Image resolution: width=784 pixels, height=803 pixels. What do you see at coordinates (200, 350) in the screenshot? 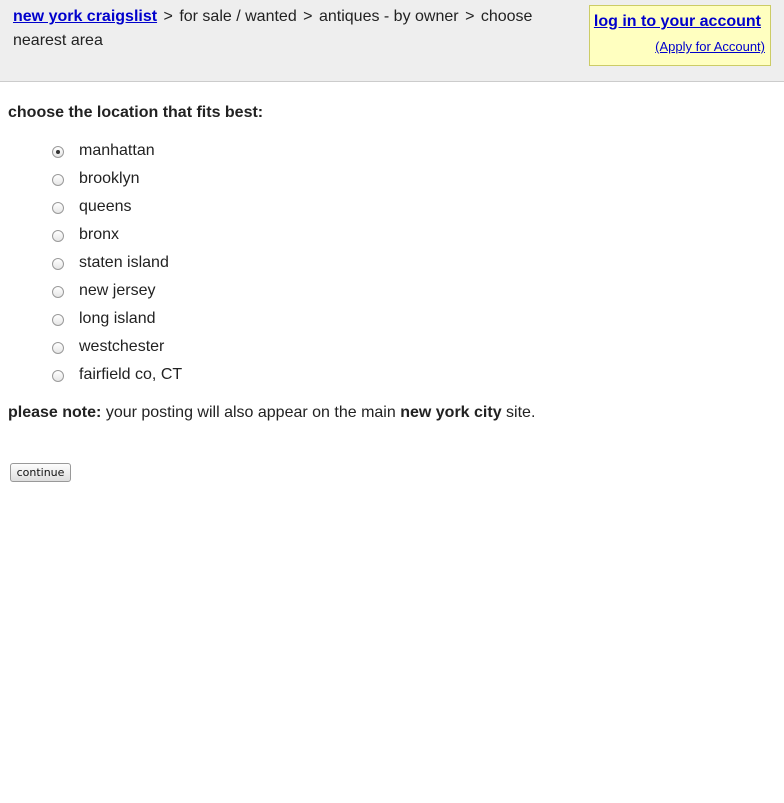
I see `location-option: westchester` at bounding box center [200, 350].